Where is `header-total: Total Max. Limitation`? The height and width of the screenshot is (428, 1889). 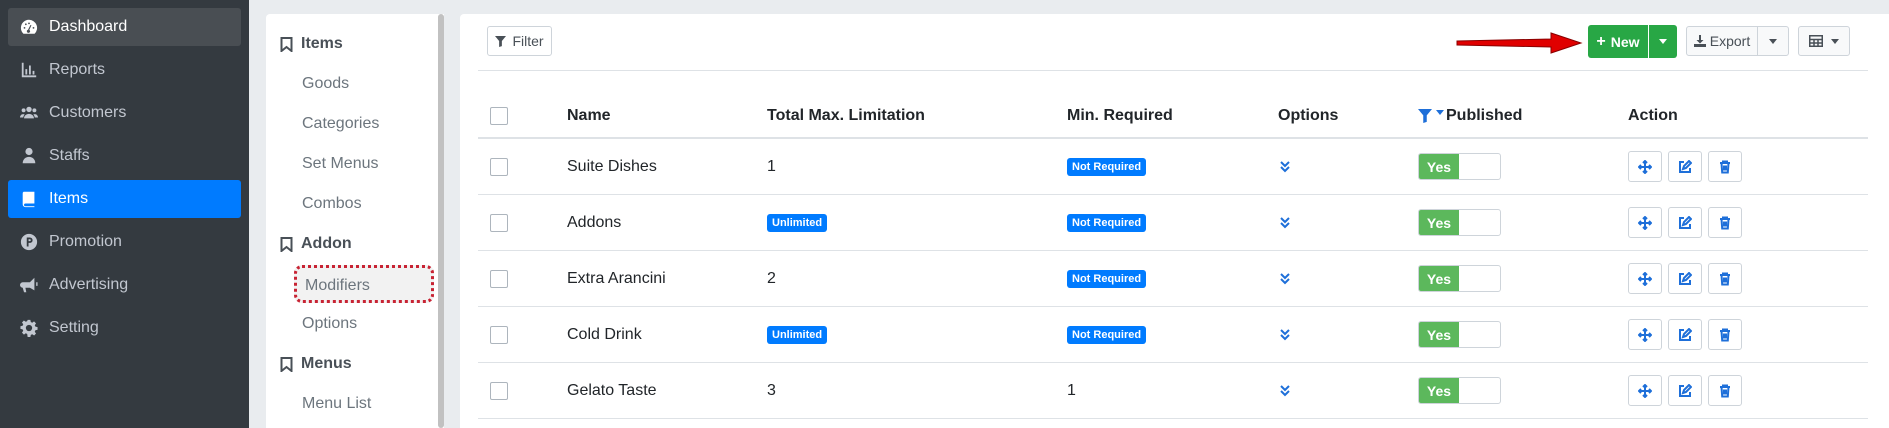
header-total: Total Max. Limitation is located at coordinates (846, 115).